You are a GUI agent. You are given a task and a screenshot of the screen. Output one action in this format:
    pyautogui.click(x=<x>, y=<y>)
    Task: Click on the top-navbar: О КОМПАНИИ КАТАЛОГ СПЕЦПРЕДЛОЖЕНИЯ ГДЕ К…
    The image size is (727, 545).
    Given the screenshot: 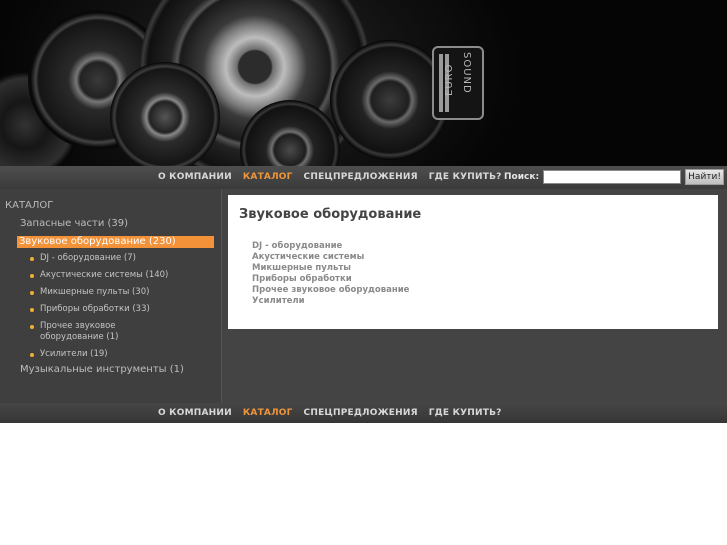 What is the action you would take?
    pyautogui.click(x=363, y=177)
    